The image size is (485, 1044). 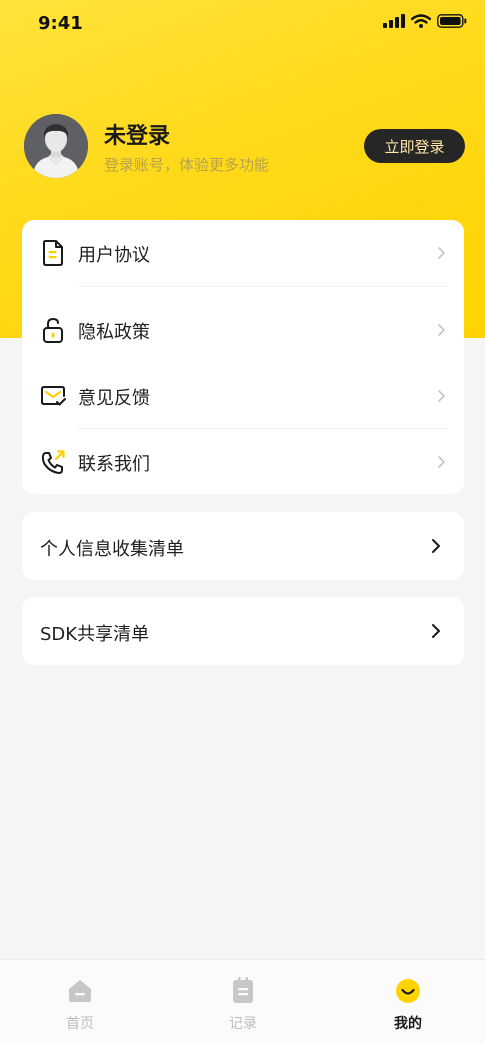 I want to click on tab-record: 记录, so click(x=243, y=1002).